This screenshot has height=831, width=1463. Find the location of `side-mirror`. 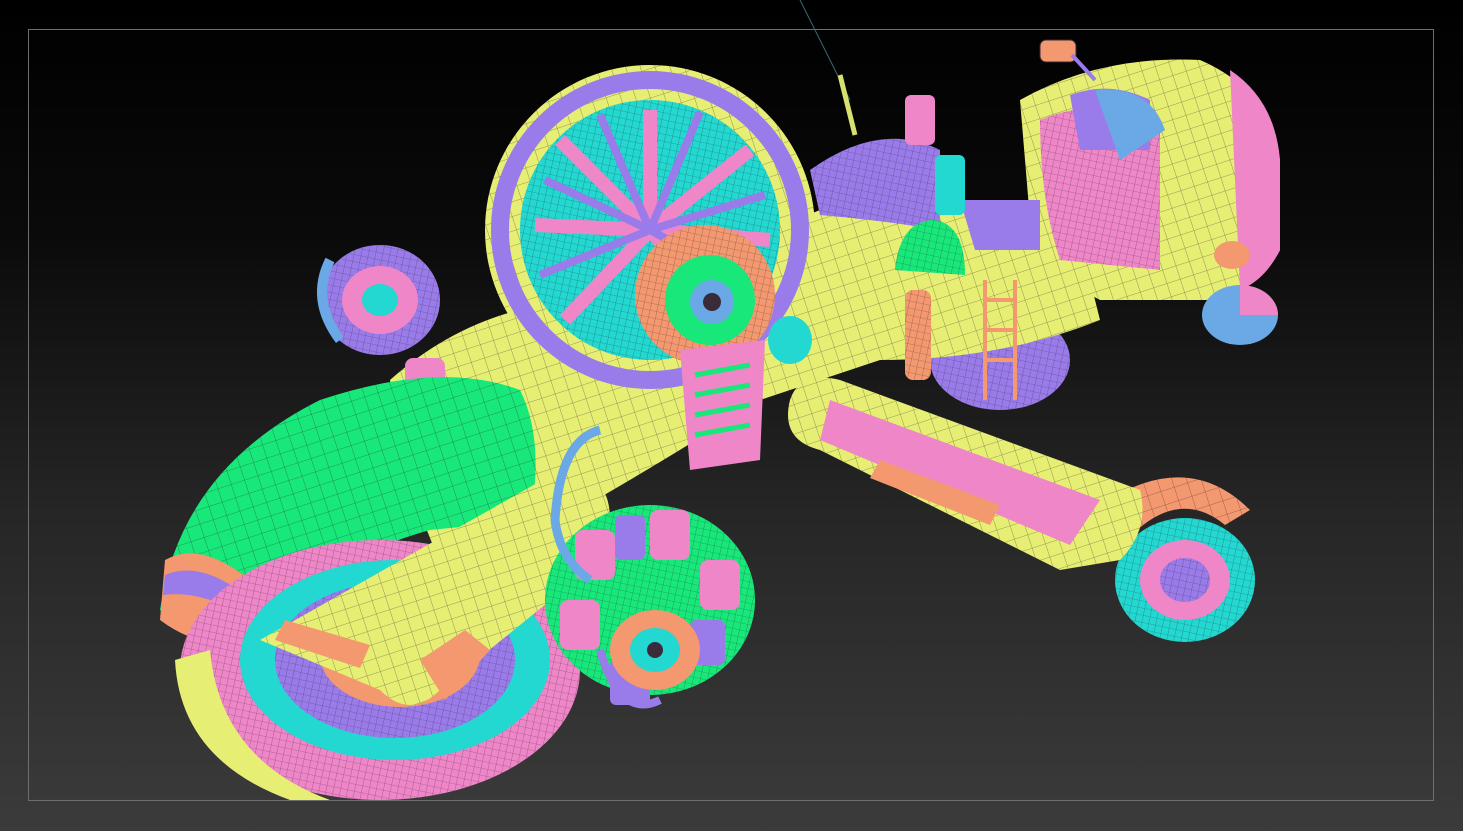

side-mirror is located at coordinates (1058, 51).